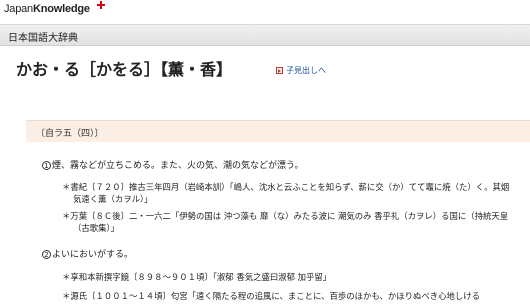 Image resolution: width=530 pixels, height=307 pixels. What do you see at coordinates (43, 38) in the screenshot?
I see `dictionary-name: 日本国語大辞典` at bounding box center [43, 38].